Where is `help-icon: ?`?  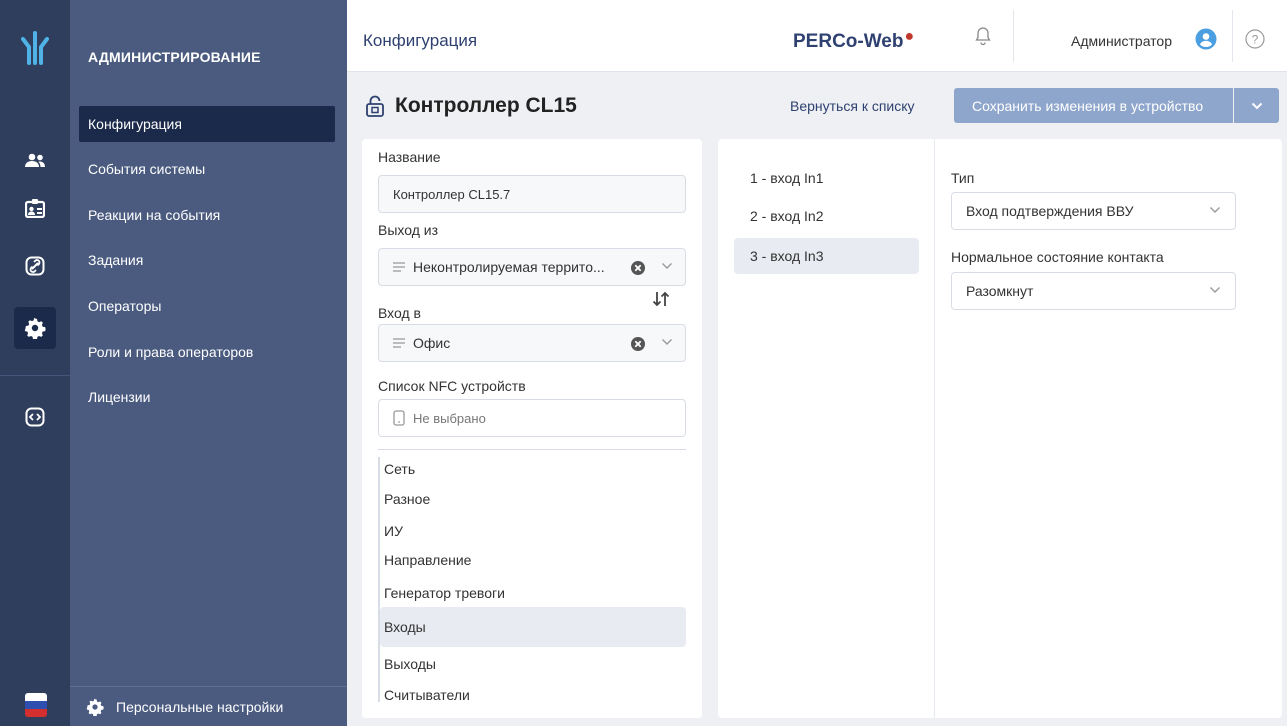
help-icon: ? is located at coordinates (1255, 40).